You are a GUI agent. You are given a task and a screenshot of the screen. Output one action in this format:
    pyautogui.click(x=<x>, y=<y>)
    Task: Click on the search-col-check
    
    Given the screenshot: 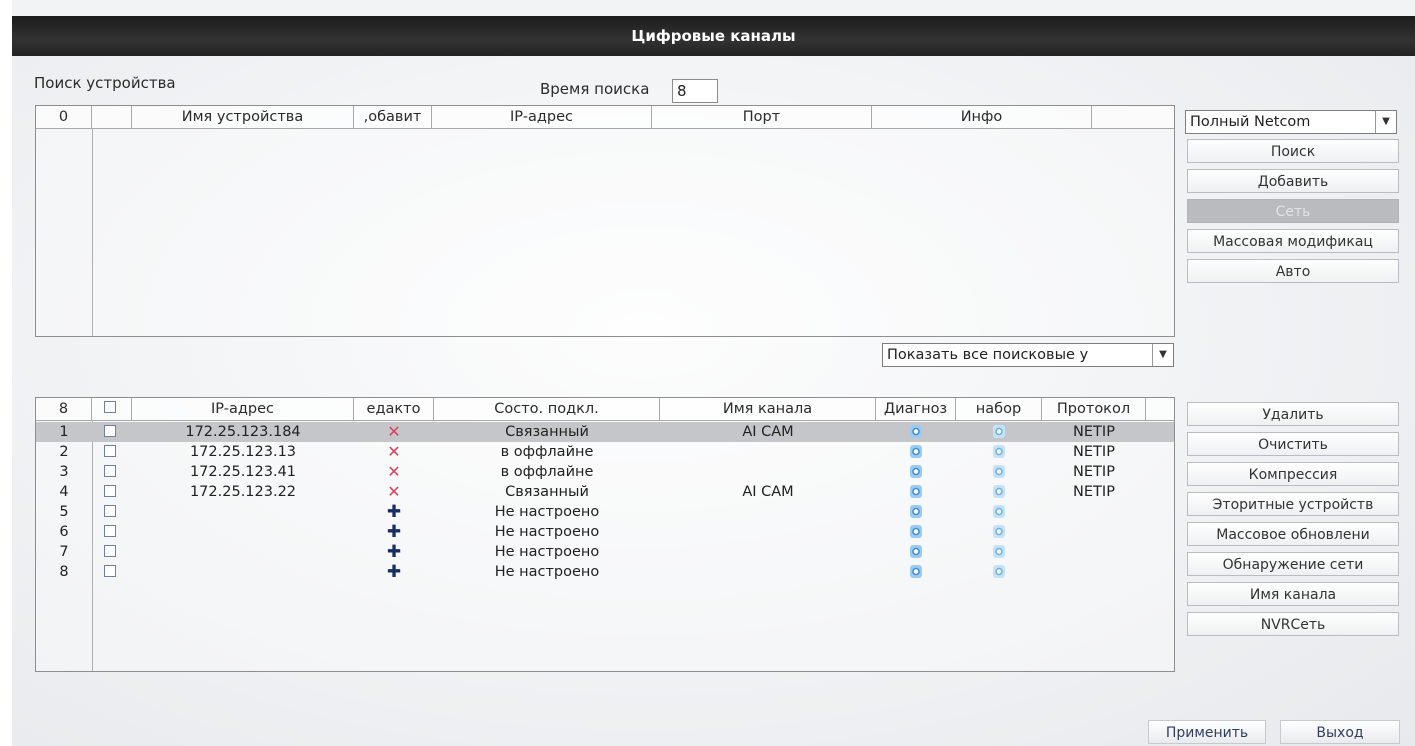 What is the action you would take?
    pyautogui.click(x=112, y=117)
    